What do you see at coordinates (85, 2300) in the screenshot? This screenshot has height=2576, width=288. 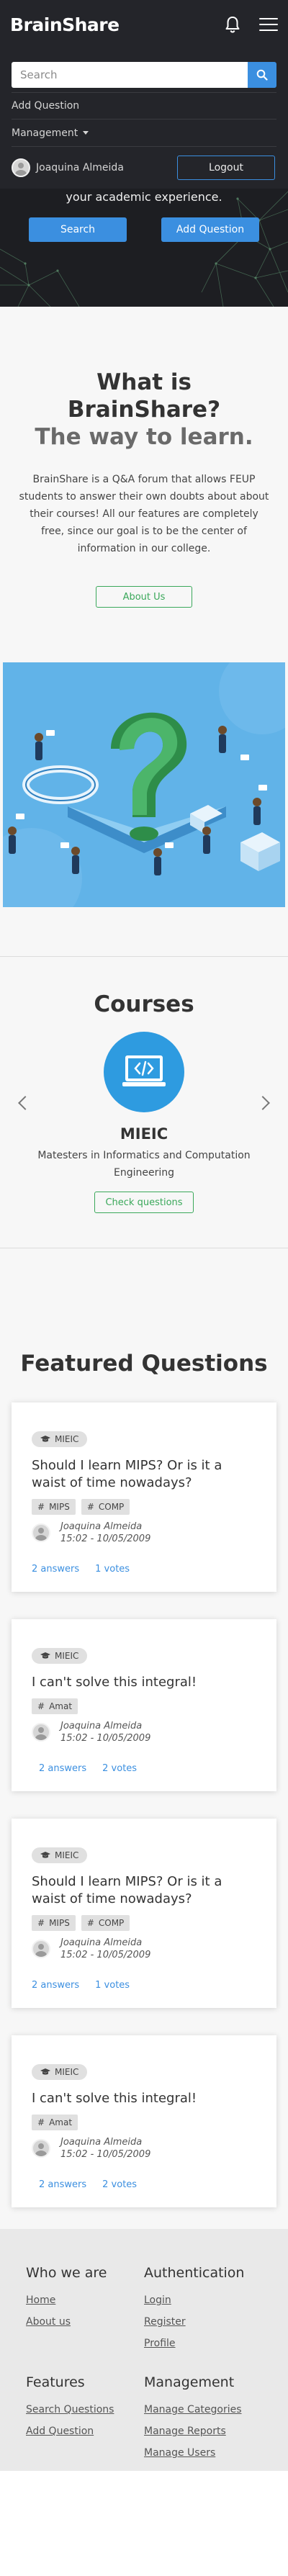 I see `footer-link-home: Home` at bounding box center [85, 2300].